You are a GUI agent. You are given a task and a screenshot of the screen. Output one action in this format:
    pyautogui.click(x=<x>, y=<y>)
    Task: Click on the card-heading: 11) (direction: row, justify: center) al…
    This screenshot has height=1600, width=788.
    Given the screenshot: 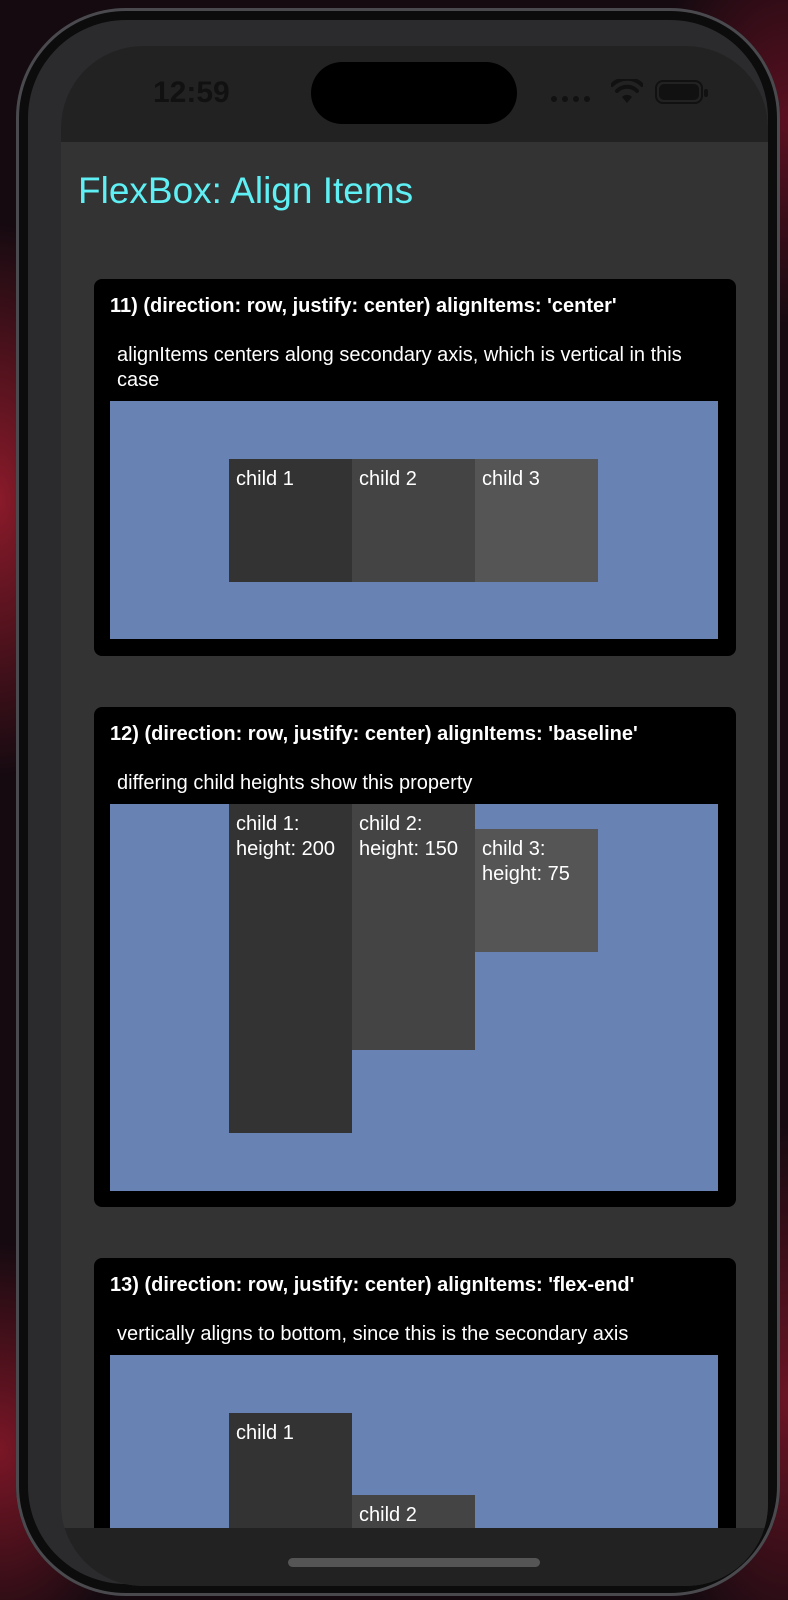 What is the action you would take?
    pyautogui.click(x=363, y=306)
    